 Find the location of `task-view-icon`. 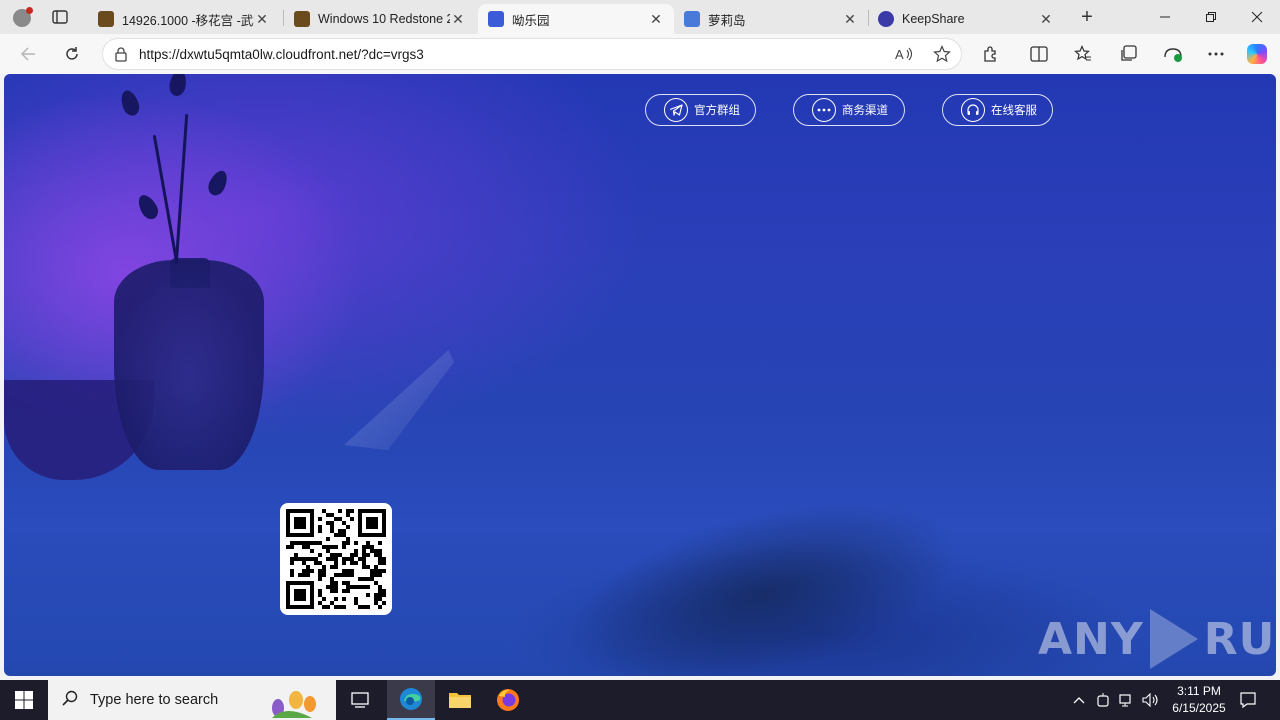

task-view-icon is located at coordinates (360, 700).